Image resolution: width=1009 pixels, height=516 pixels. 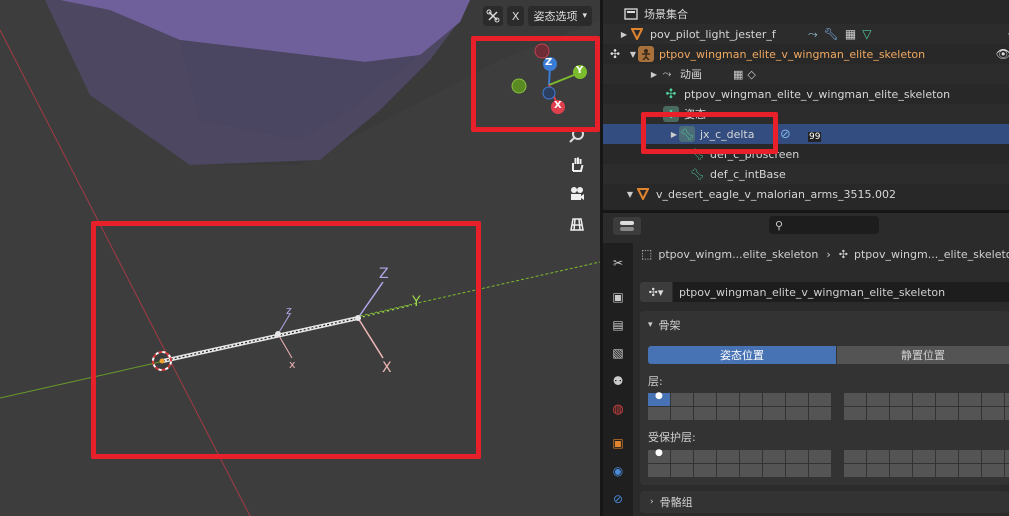 I want to click on list-item: 🦴︎ def_c_intBase, so click(x=806, y=174).